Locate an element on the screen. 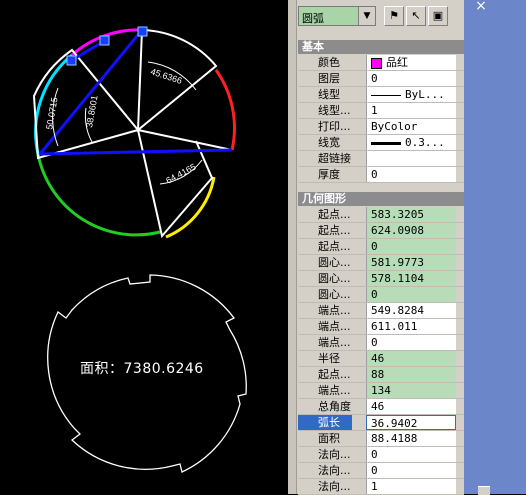 This screenshot has height=495, width=526. property-value-text: 549.8284 is located at coordinates (397, 310).